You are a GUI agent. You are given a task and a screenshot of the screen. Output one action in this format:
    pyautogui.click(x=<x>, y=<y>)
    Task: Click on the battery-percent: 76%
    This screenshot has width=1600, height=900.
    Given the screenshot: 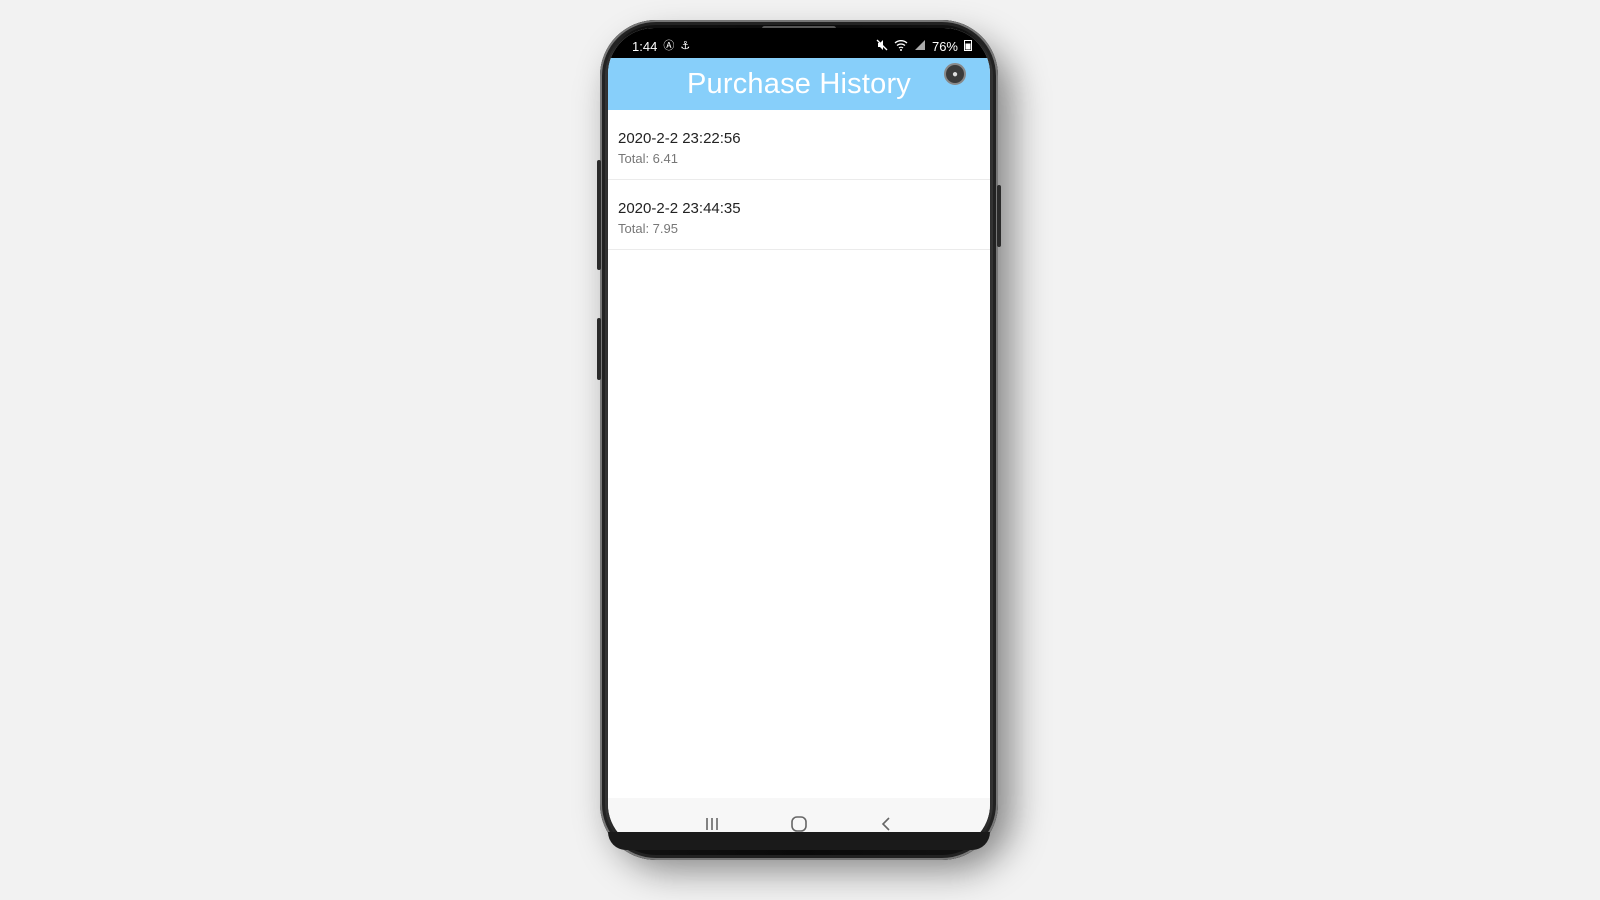 What is the action you would take?
    pyautogui.click(x=944, y=46)
    